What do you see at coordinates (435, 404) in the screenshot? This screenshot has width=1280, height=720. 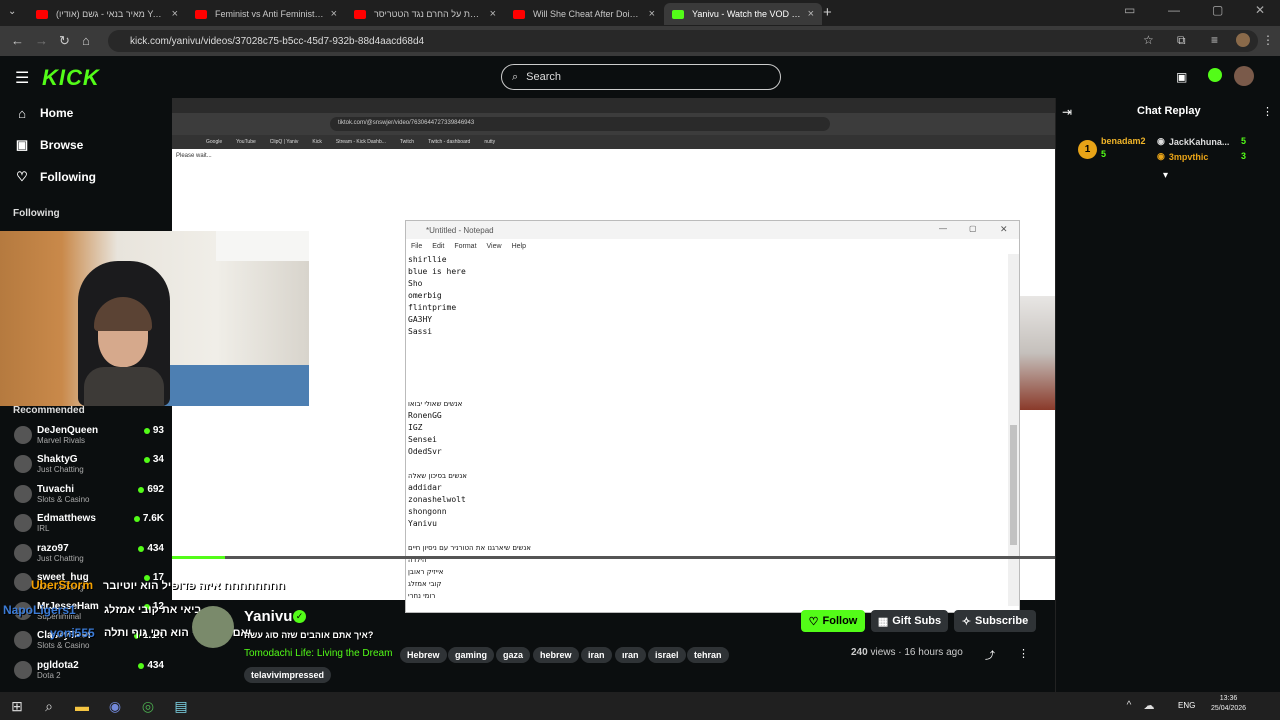 I see `notepad-line: אנשים שאולי יבואו` at bounding box center [435, 404].